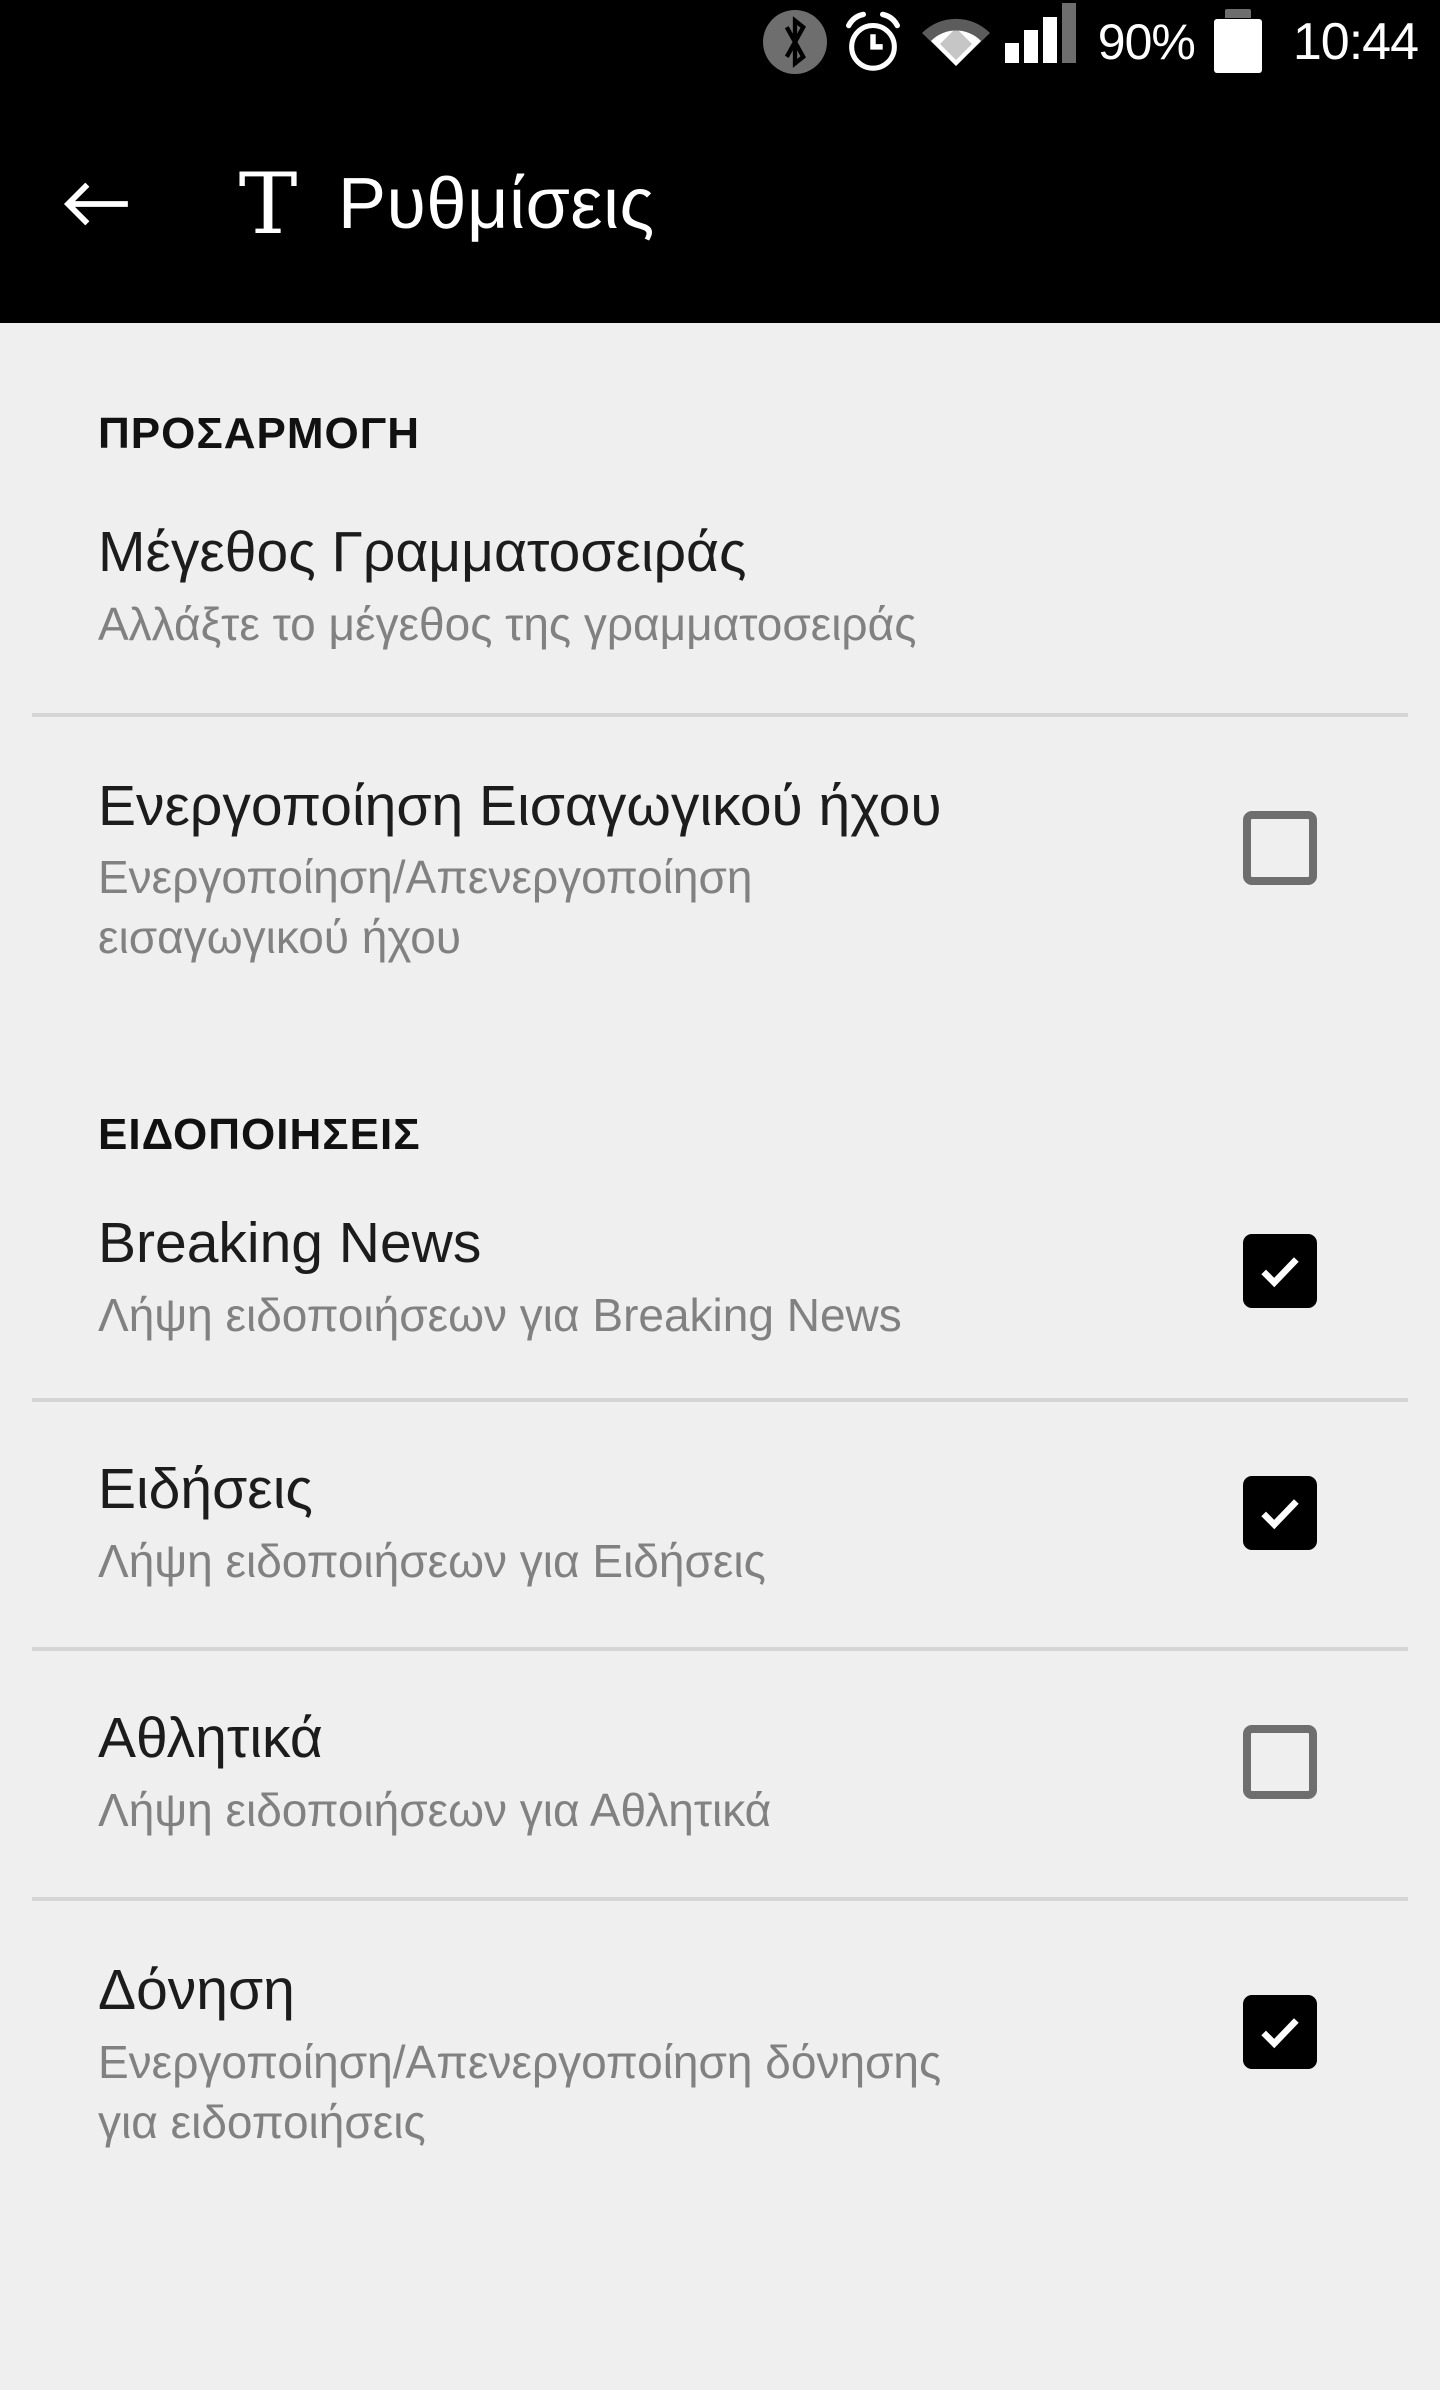 The image size is (1440, 2390). I want to click on setting-subtitle: Λήψη ειδοποιήσεων για Breaking News, so click(500, 1314).